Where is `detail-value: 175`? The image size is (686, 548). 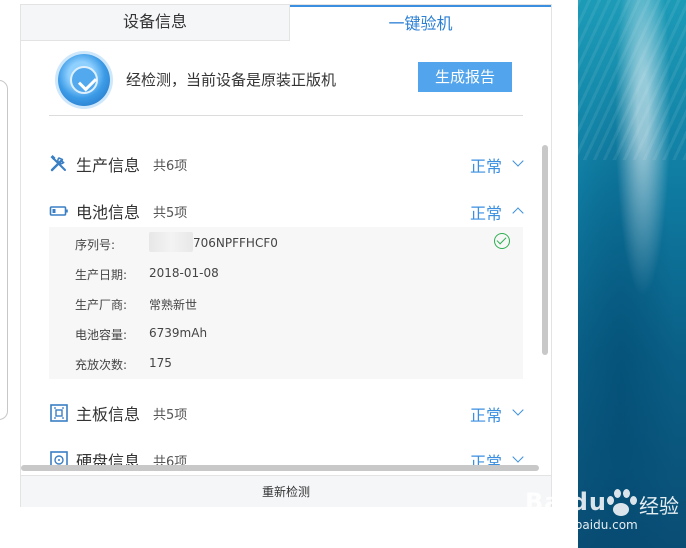 detail-value: 175 is located at coordinates (160, 363).